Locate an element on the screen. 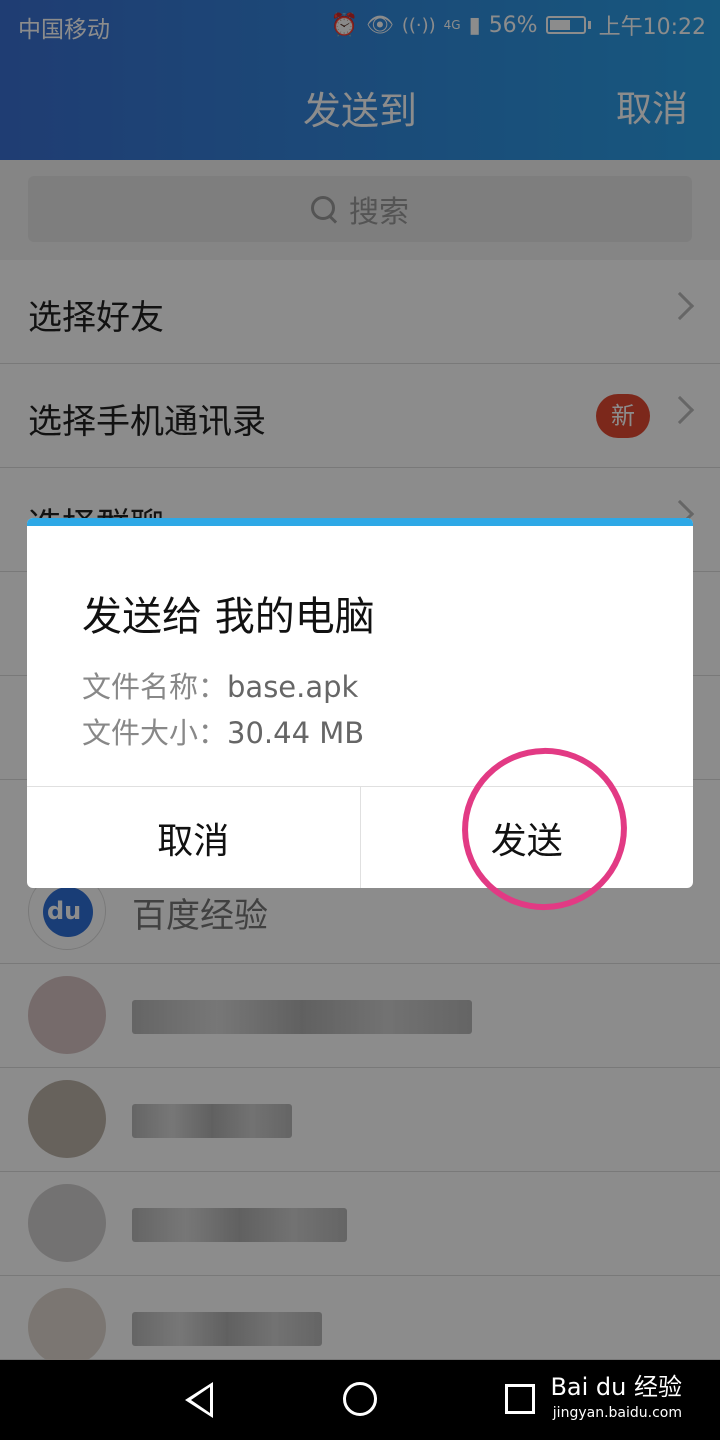 The image size is (720, 1440). system-nav-bar: Bai du 经验 jingyan.baidu.com is located at coordinates (360, 1400).